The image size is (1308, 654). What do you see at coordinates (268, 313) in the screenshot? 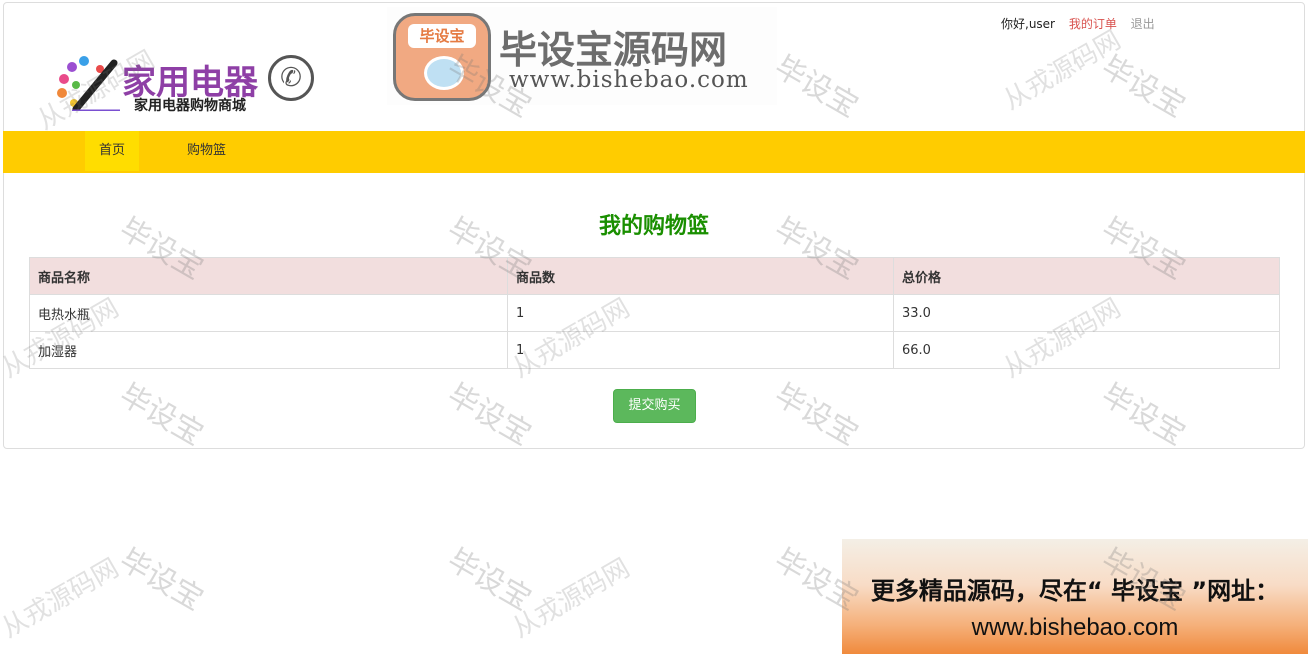
I see `product-name: 电热水瓶` at bounding box center [268, 313].